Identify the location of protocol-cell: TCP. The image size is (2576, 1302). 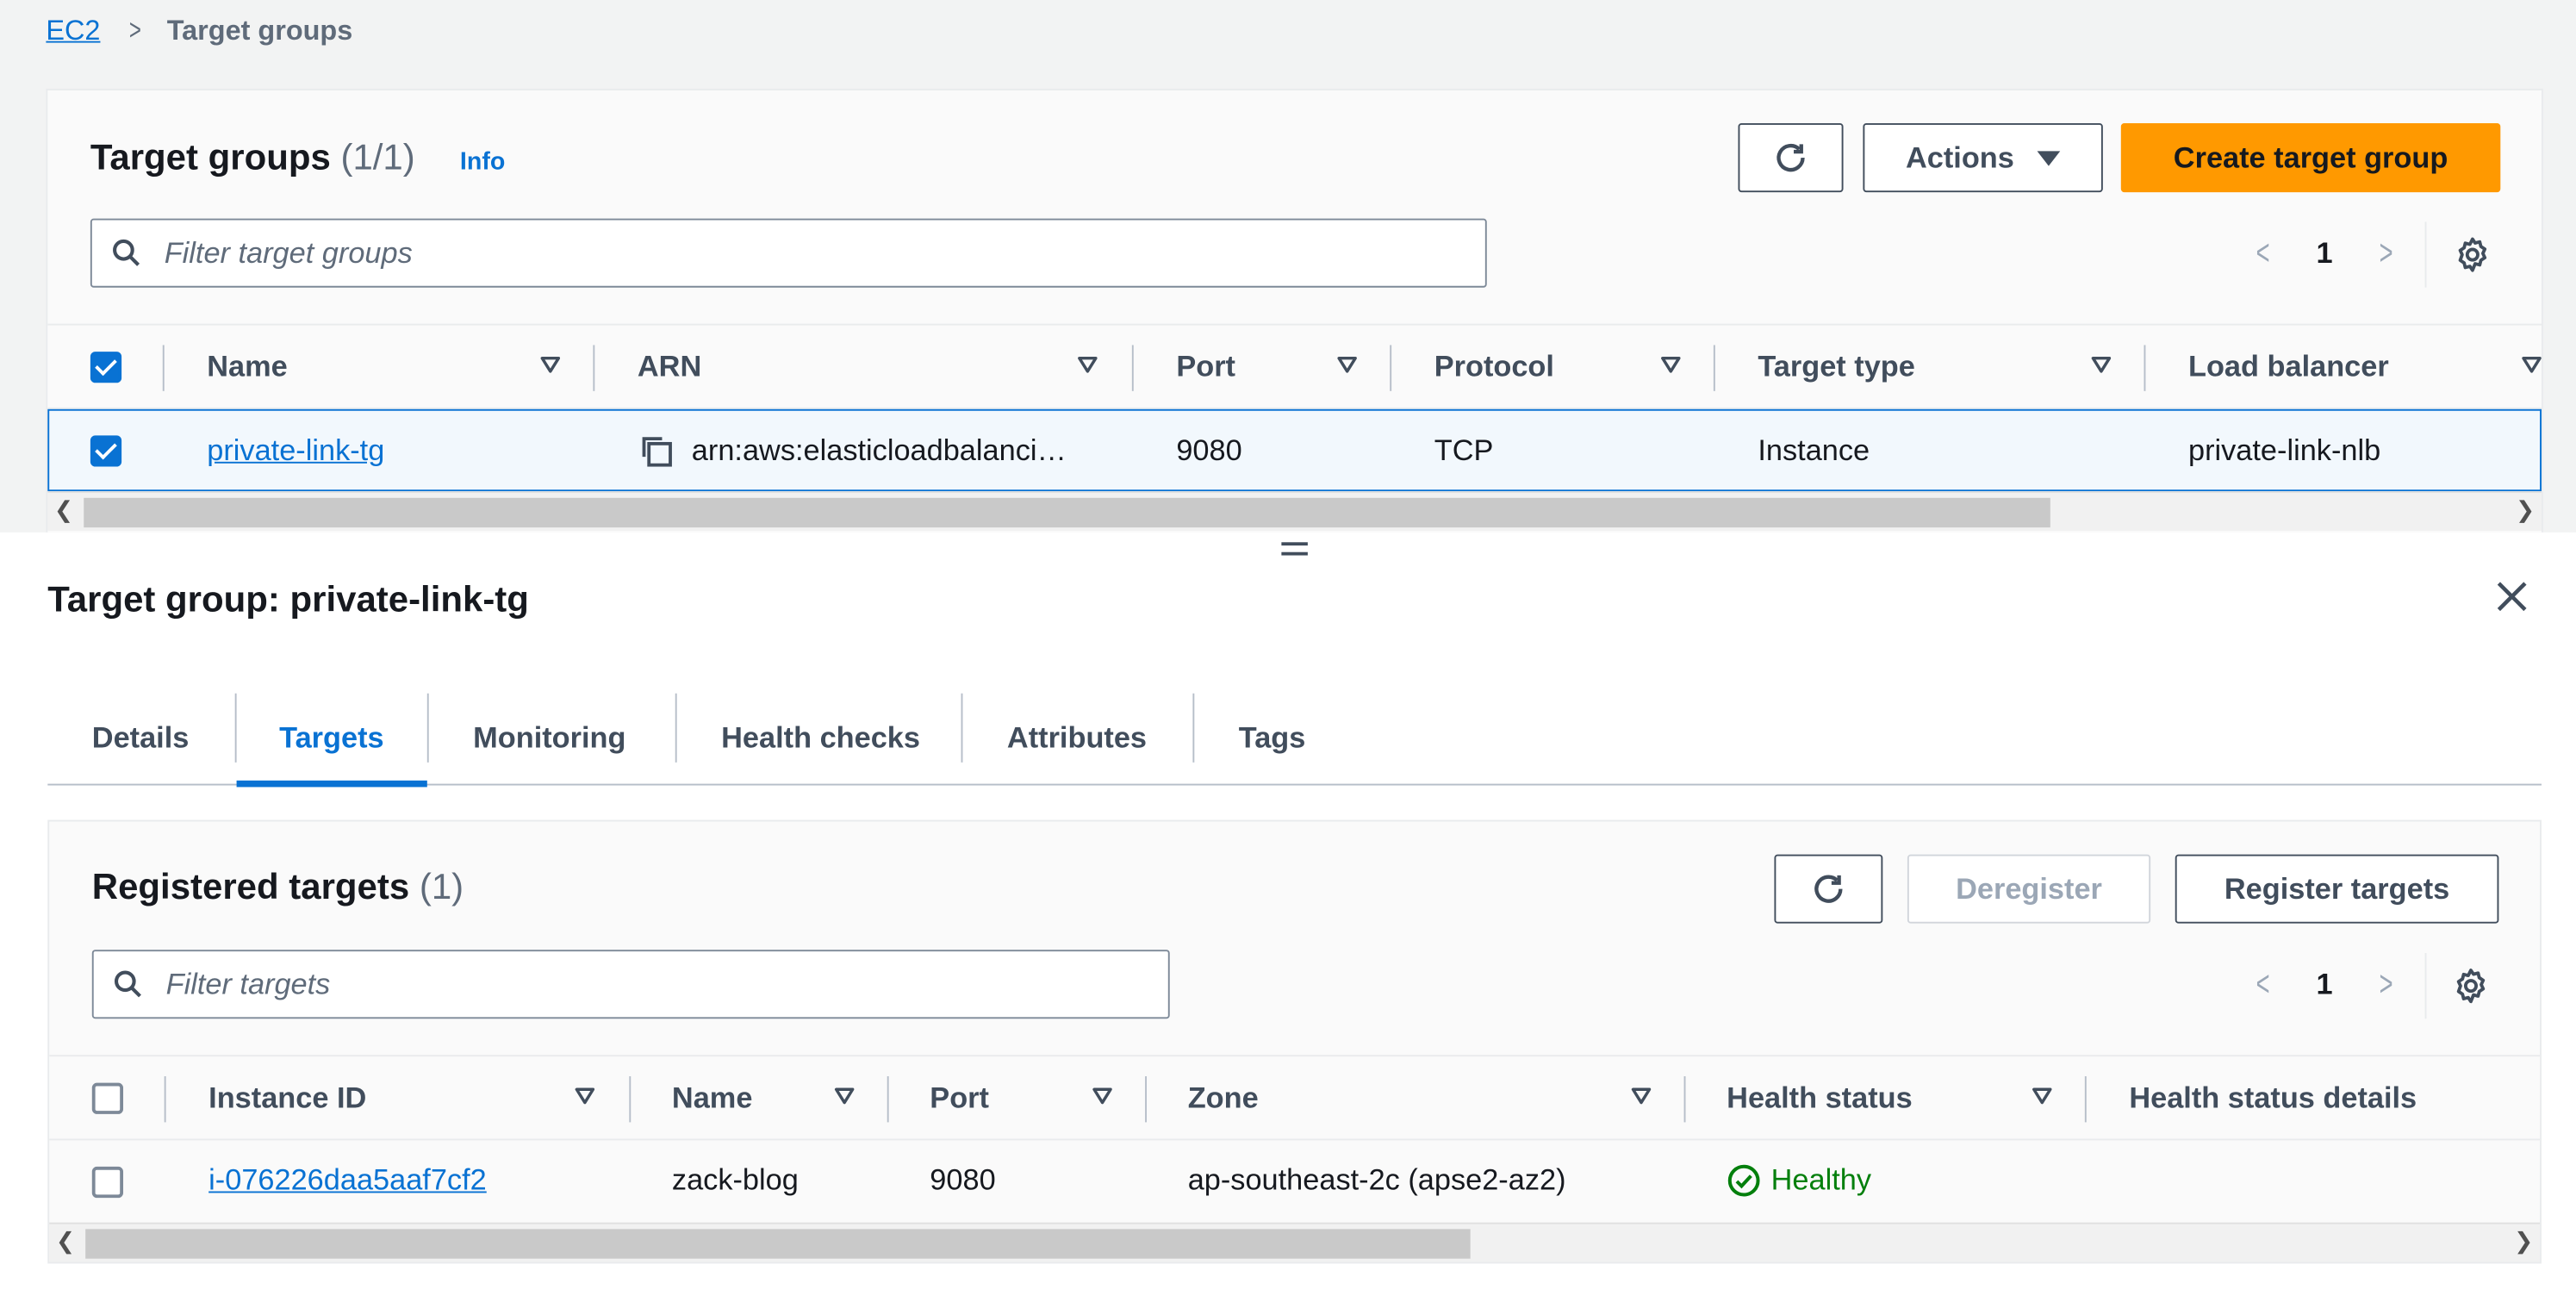
(1464, 450).